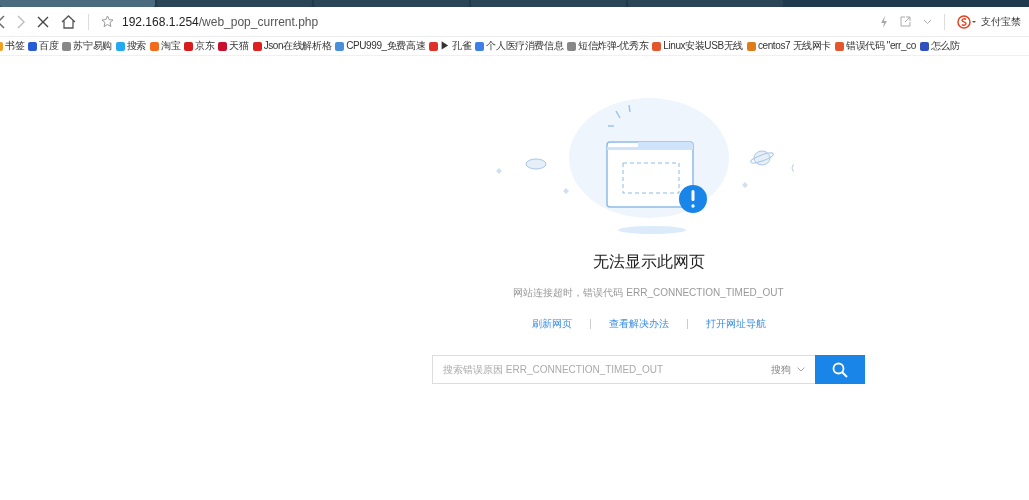 The image size is (1029, 500). What do you see at coordinates (608, 46) in the screenshot?
I see `bookmark: 短信炸弹-优秀东` at bounding box center [608, 46].